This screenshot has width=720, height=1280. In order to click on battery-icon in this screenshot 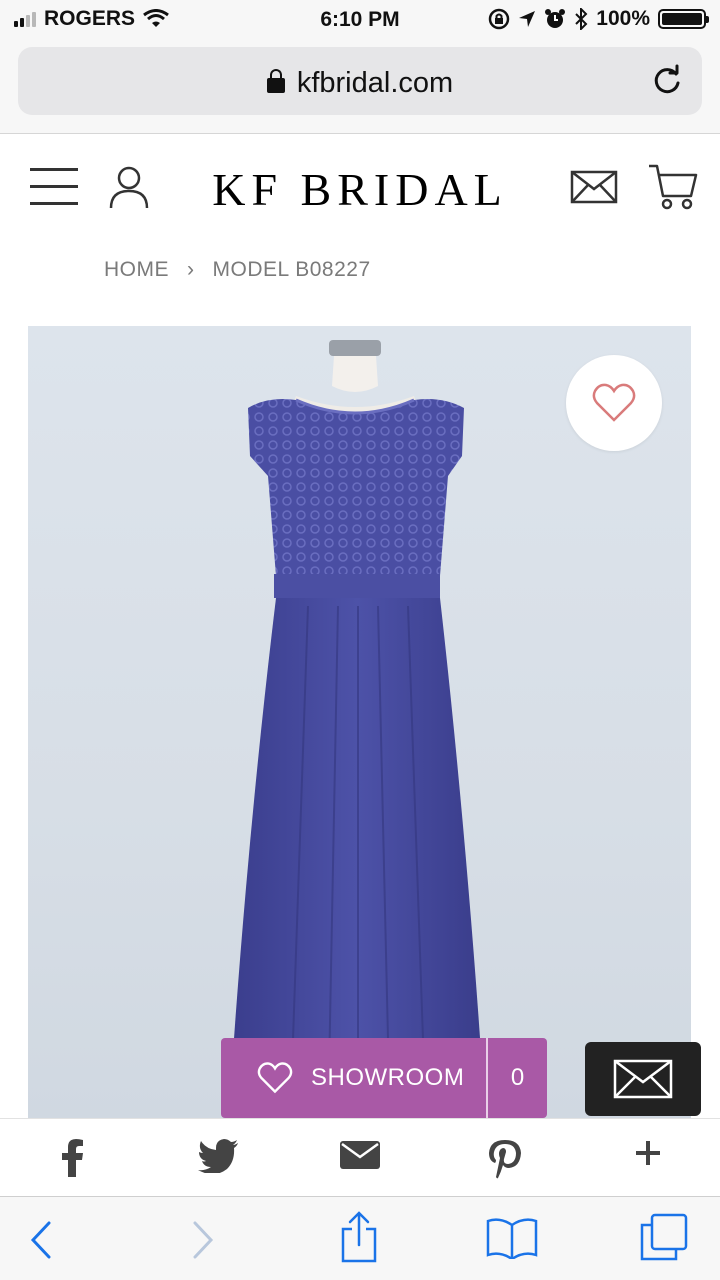, I will do `click(683, 19)`.